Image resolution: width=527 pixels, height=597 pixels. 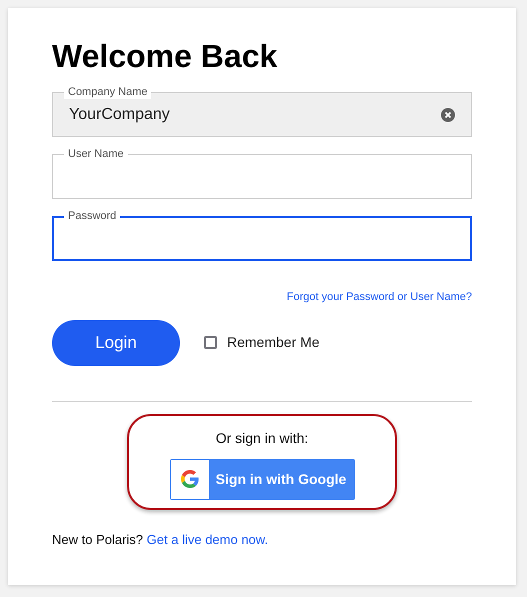 I want to click on google-signin-button: Sign in with Google, so click(x=262, y=479).